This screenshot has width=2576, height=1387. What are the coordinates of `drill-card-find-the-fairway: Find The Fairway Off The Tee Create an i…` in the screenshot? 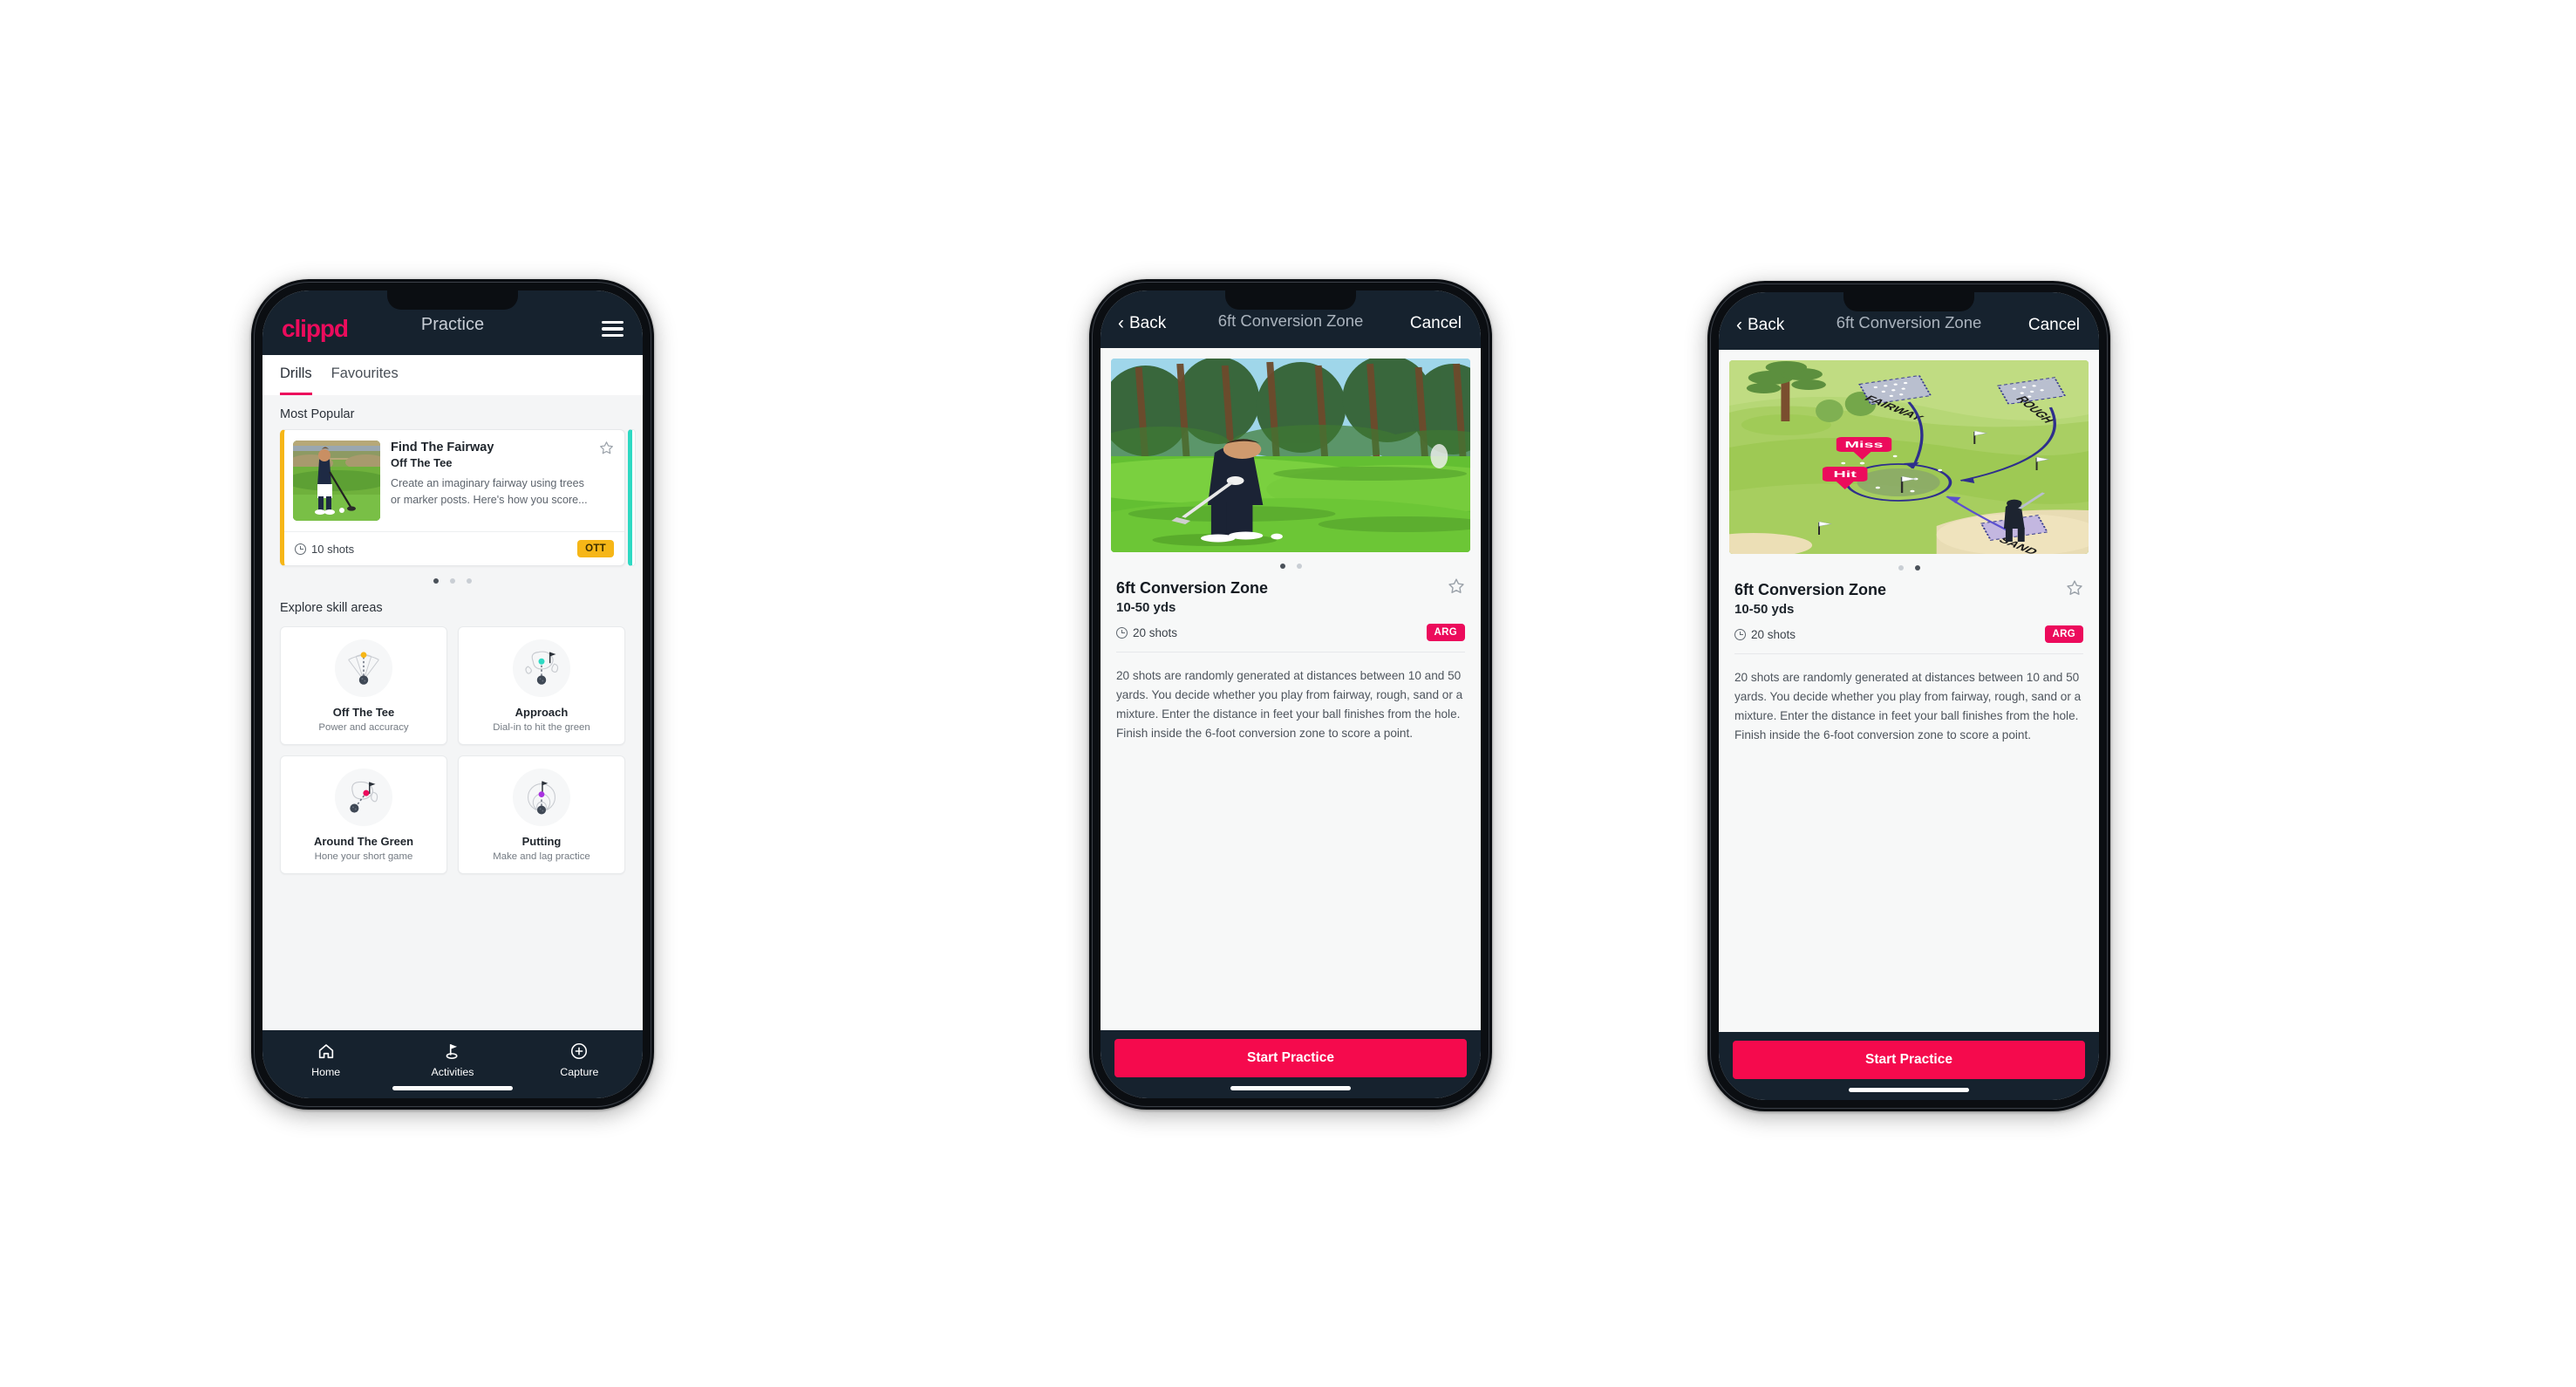 It's located at (452, 497).